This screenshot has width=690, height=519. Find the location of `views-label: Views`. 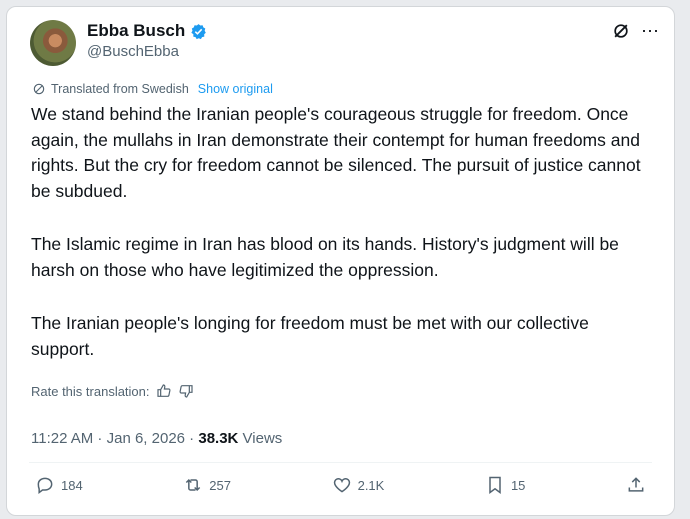

views-label: Views is located at coordinates (260, 438).